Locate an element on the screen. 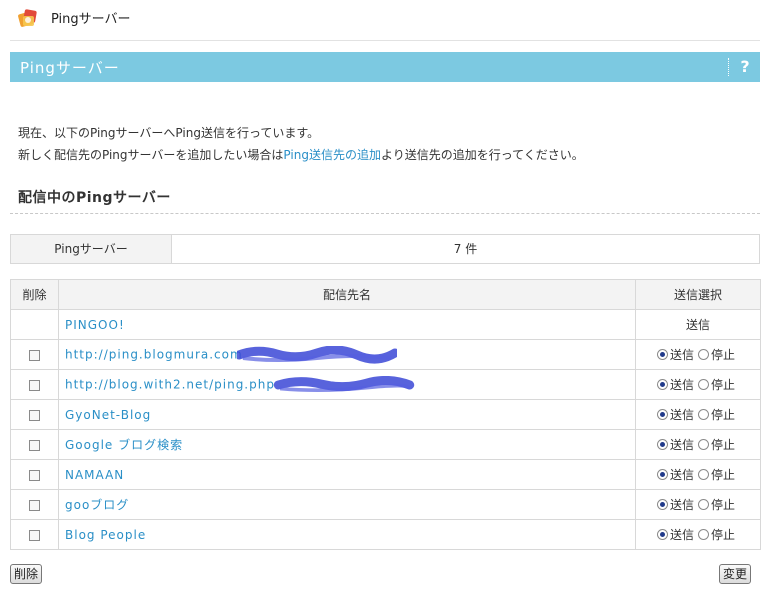 The height and width of the screenshot is (597, 777). server-name-cell: PINGOO! is located at coordinates (347, 324).